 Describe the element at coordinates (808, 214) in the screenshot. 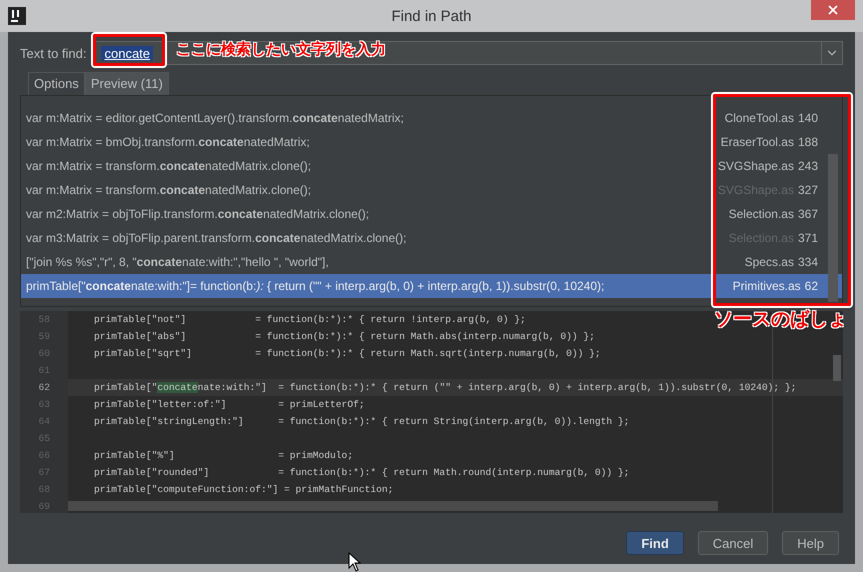

I see `line-number: 367` at that location.